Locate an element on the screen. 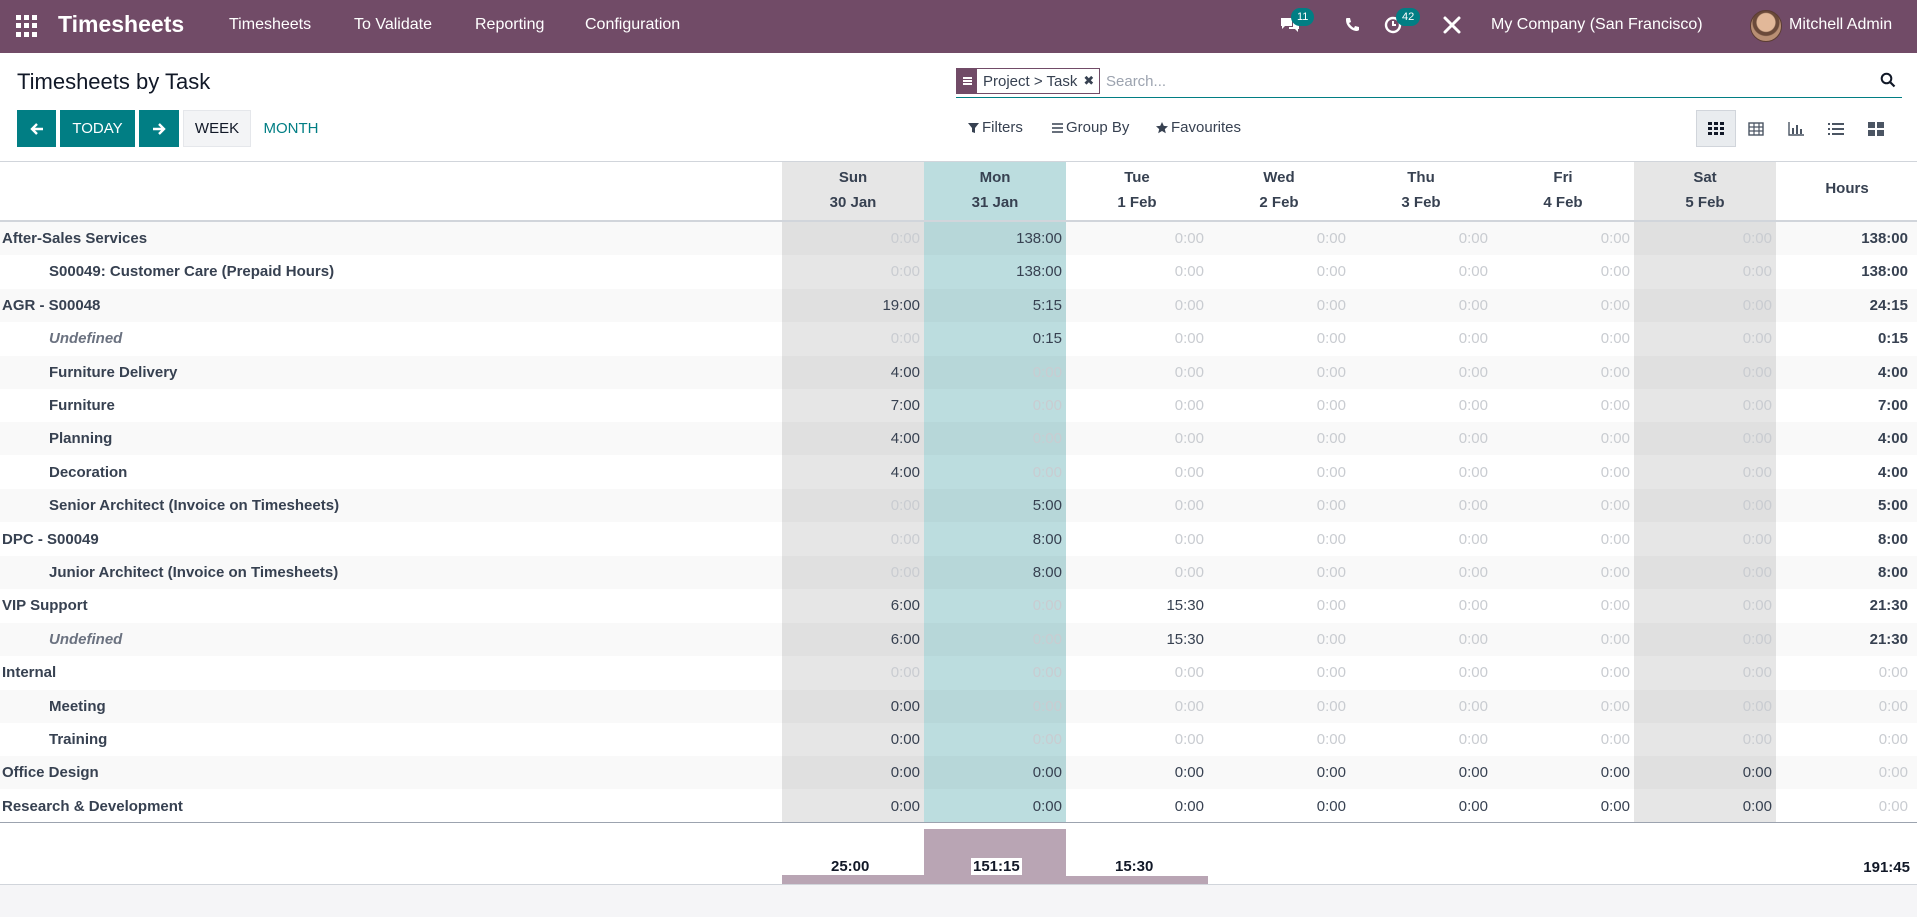  menu-to-validate: To Validate is located at coordinates (393, 25).